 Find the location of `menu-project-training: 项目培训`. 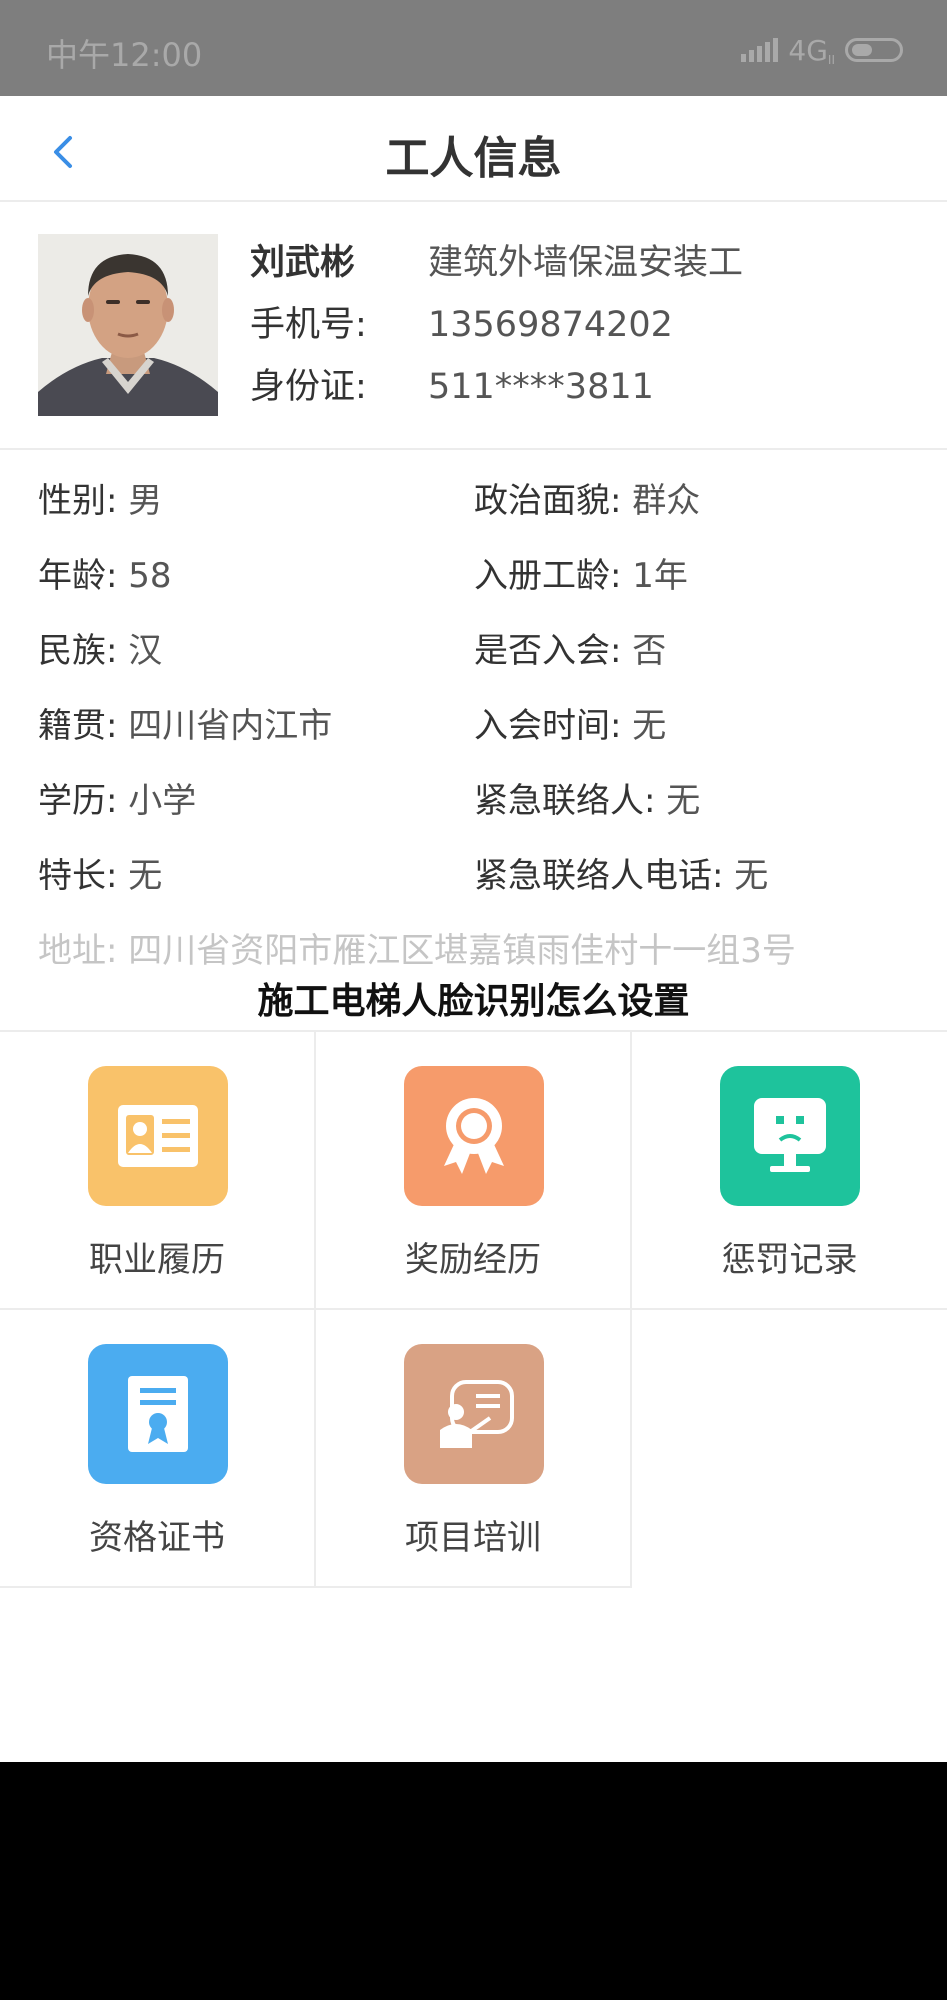

menu-project-training: 项目培训 is located at coordinates (474, 1449).